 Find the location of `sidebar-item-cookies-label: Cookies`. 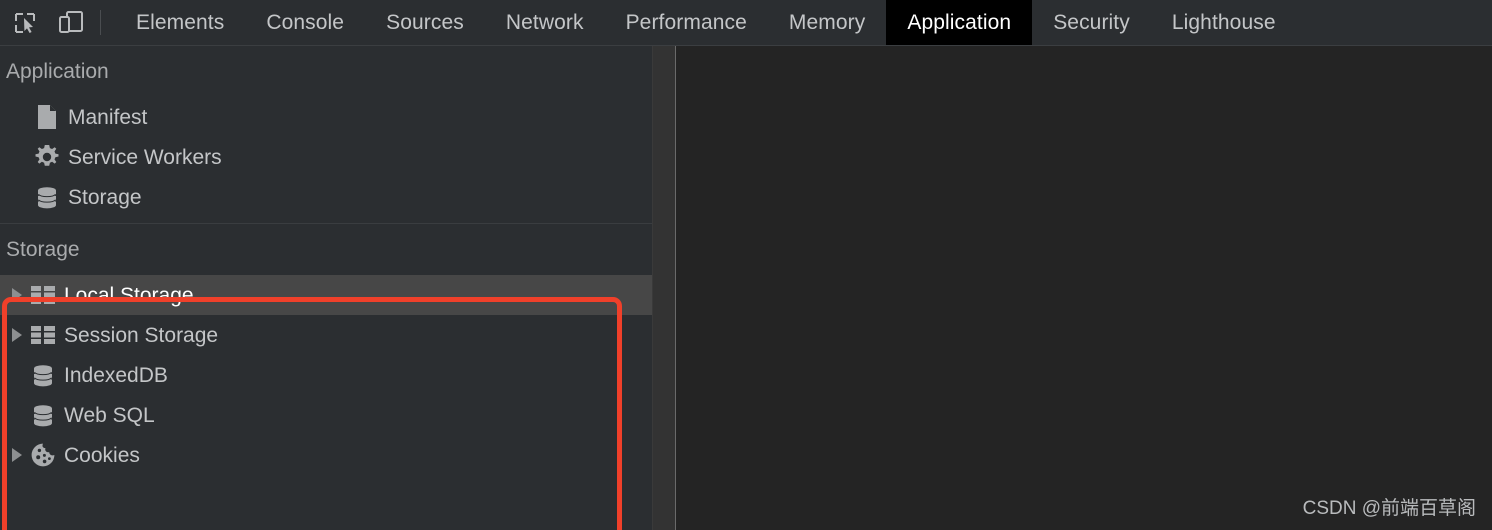

sidebar-item-cookies-label: Cookies is located at coordinates (102, 455).